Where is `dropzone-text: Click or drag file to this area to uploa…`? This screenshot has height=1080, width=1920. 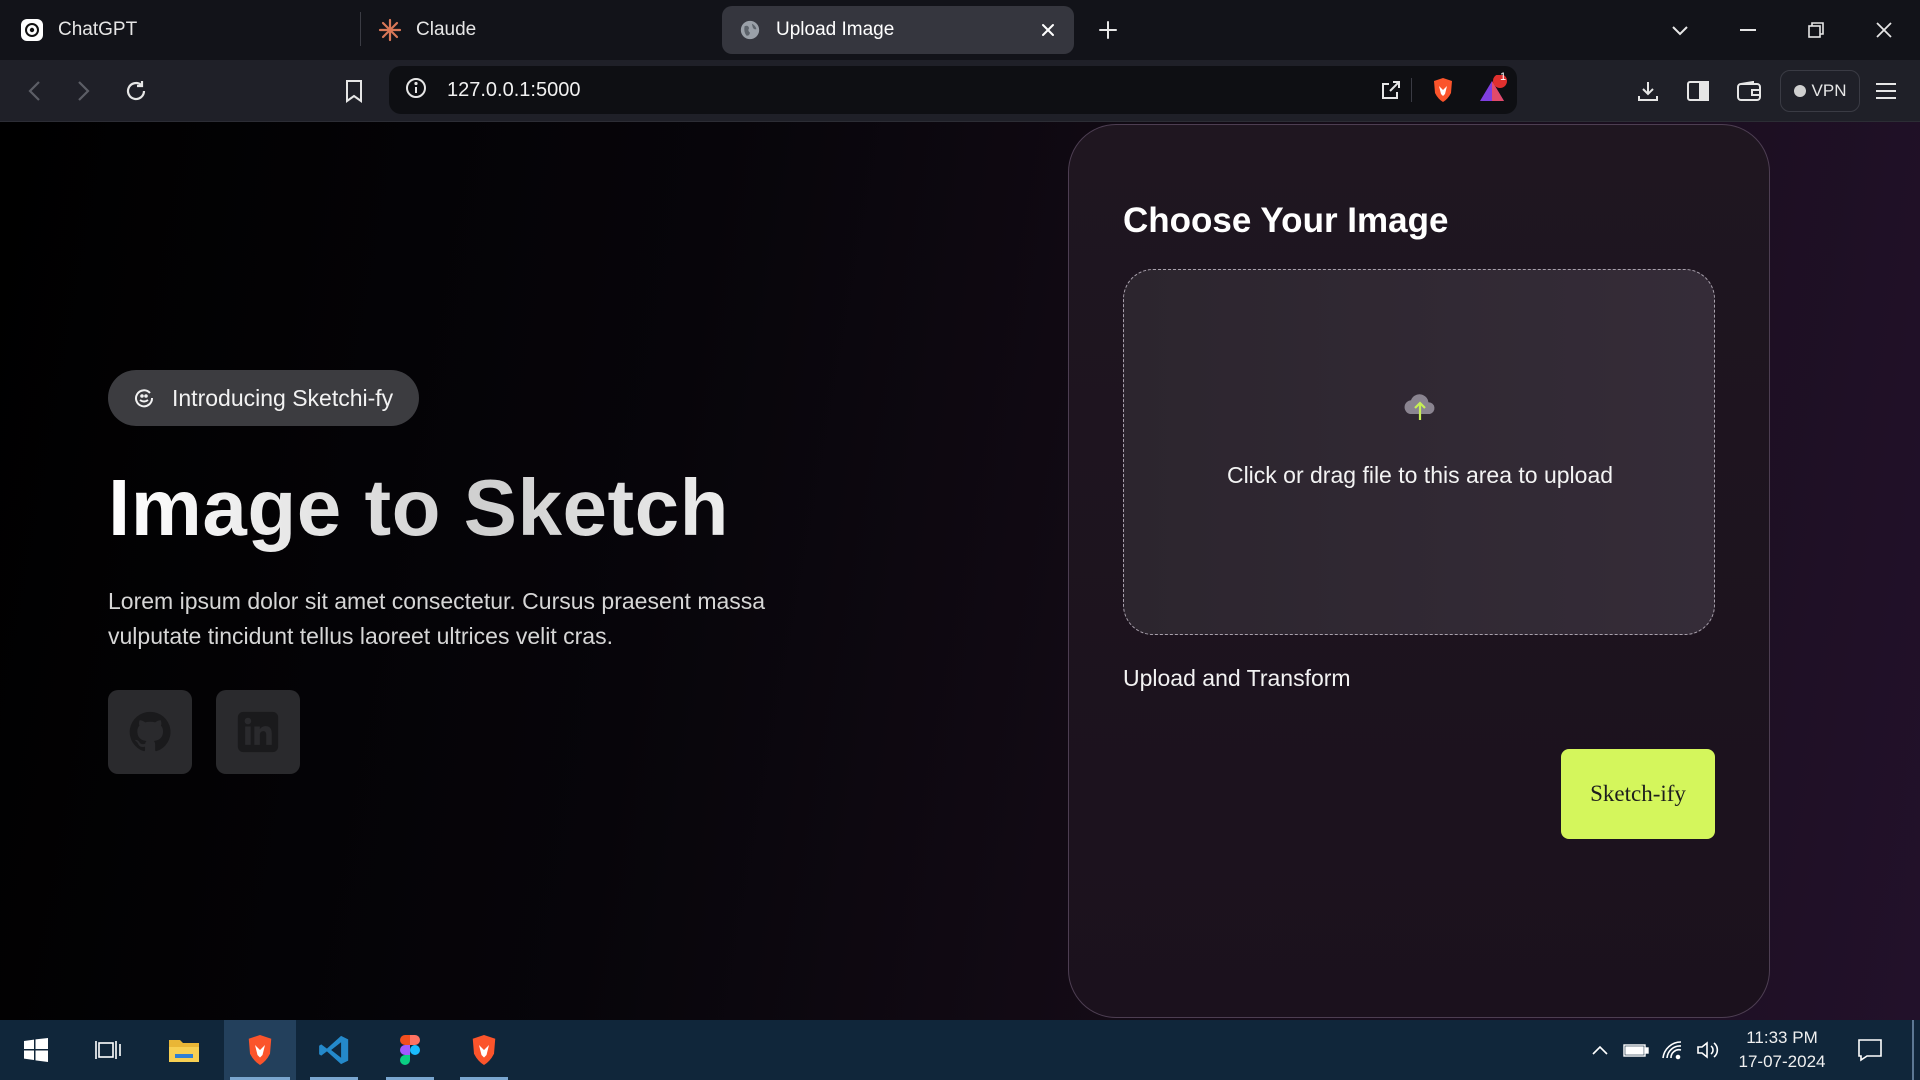 dropzone-text: Click or drag file to this area to uploa… is located at coordinates (1420, 475).